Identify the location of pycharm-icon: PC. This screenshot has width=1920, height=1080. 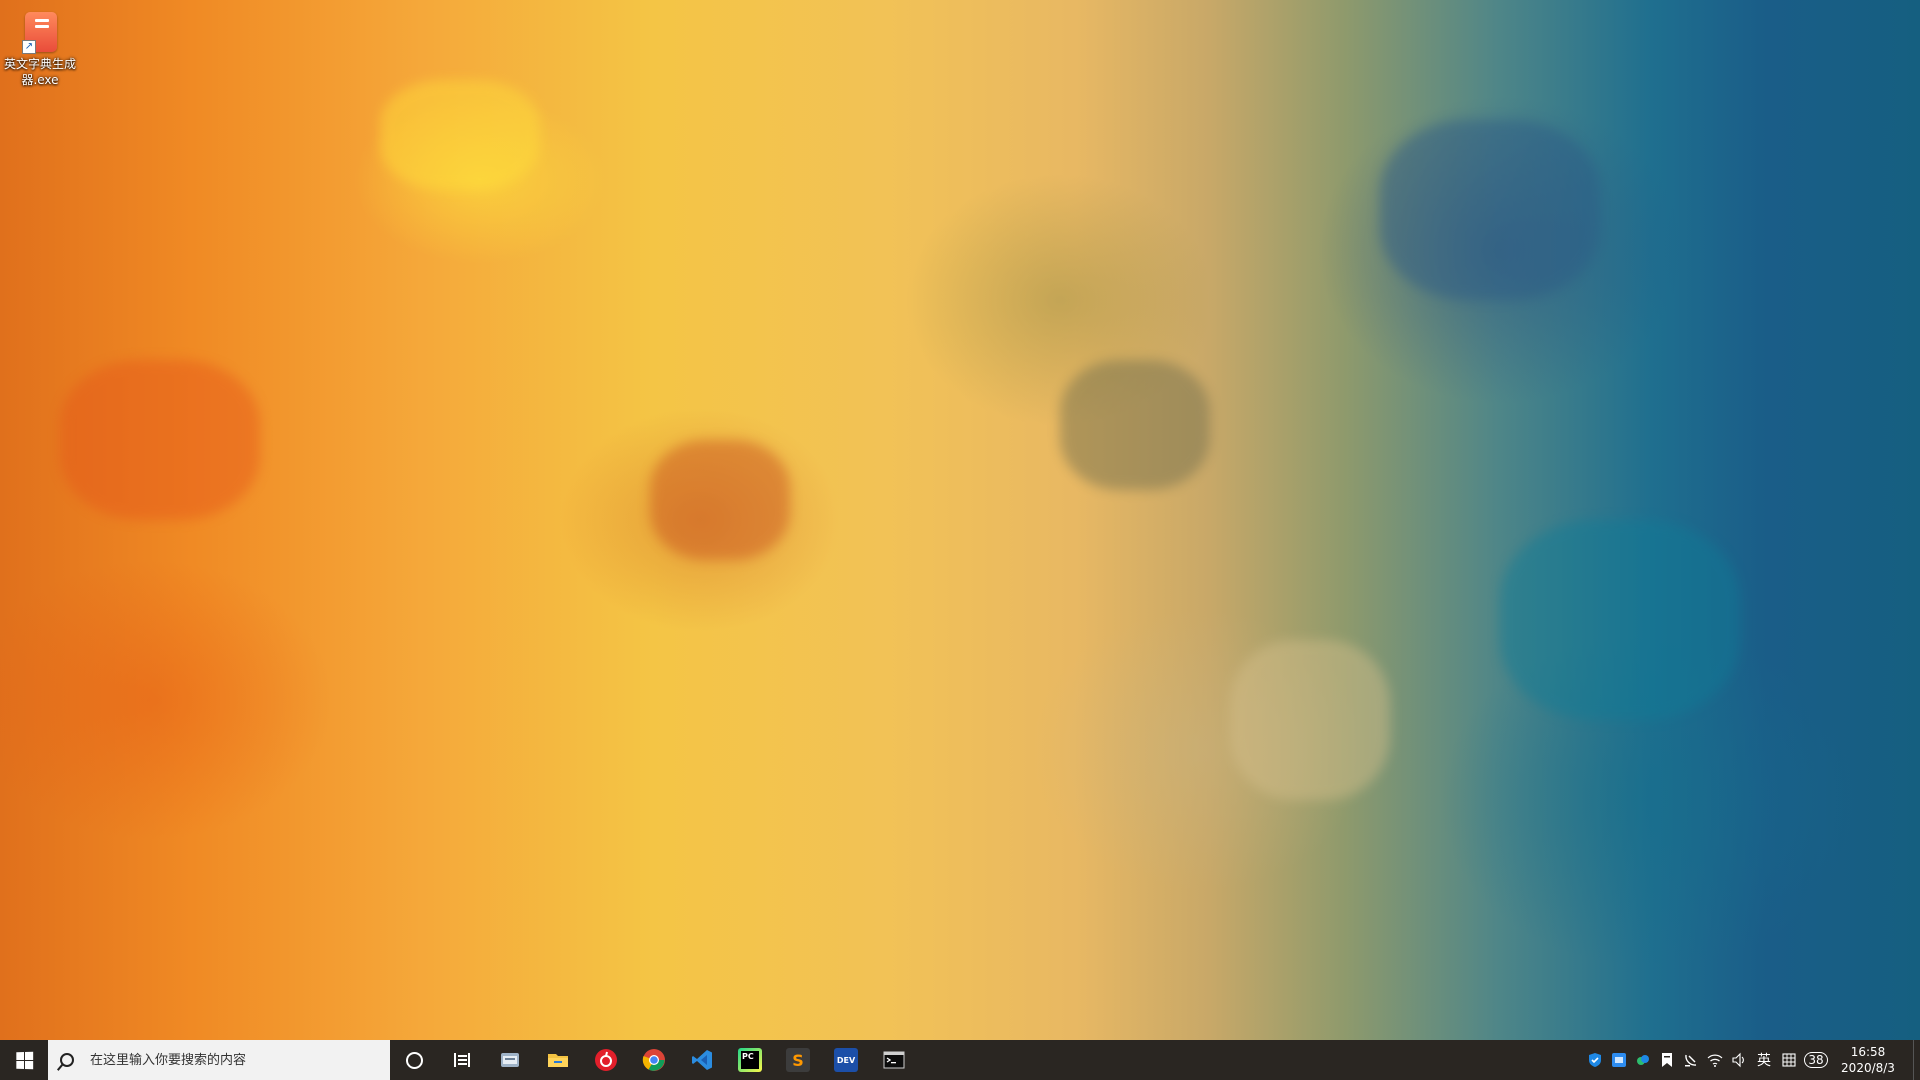
(750, 1060).